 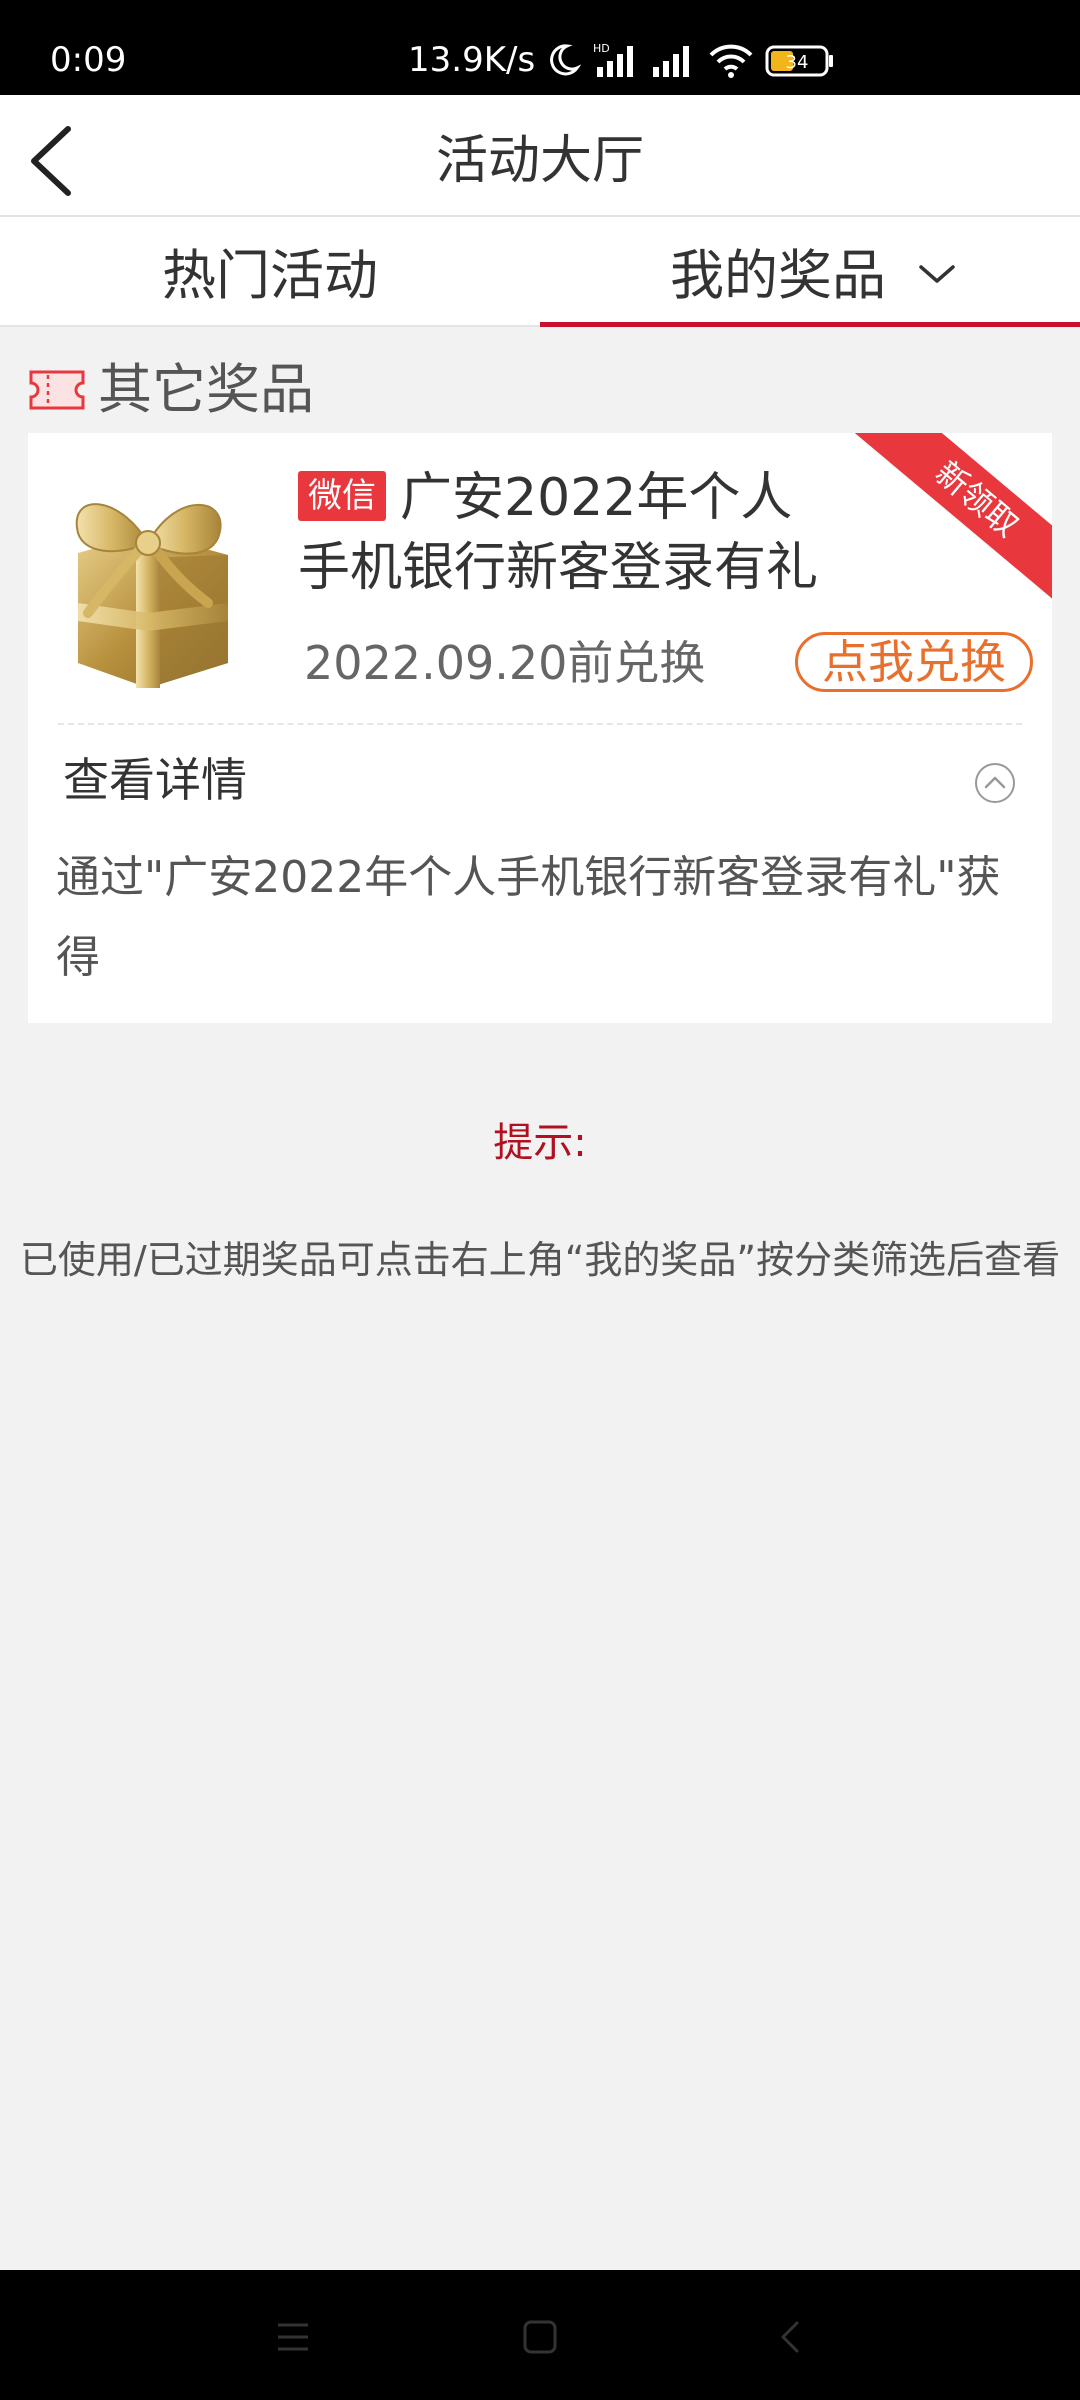 What do you see at coordinates (596, 498) in the screenshot?
I see `prize-title-line1: 广安2022年个人` at bounding box center [596, 498].